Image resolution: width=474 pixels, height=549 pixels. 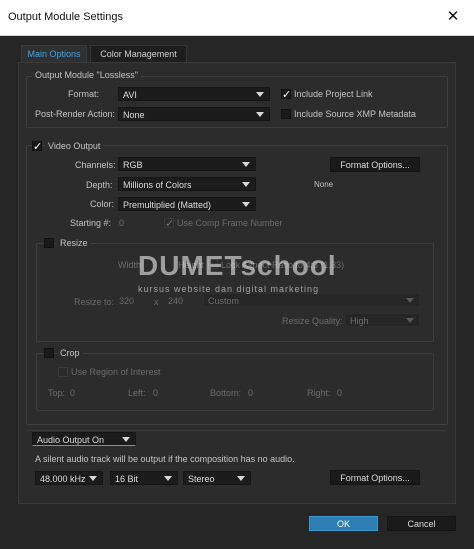 I want to click on resize-label: Resize, so click(x=74, y=243).